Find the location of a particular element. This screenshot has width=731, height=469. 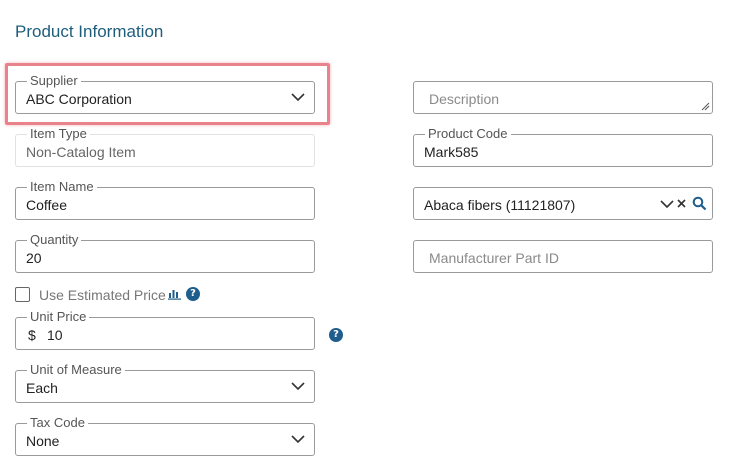

currency-symbol: $ is located at coordinates (32, 335).